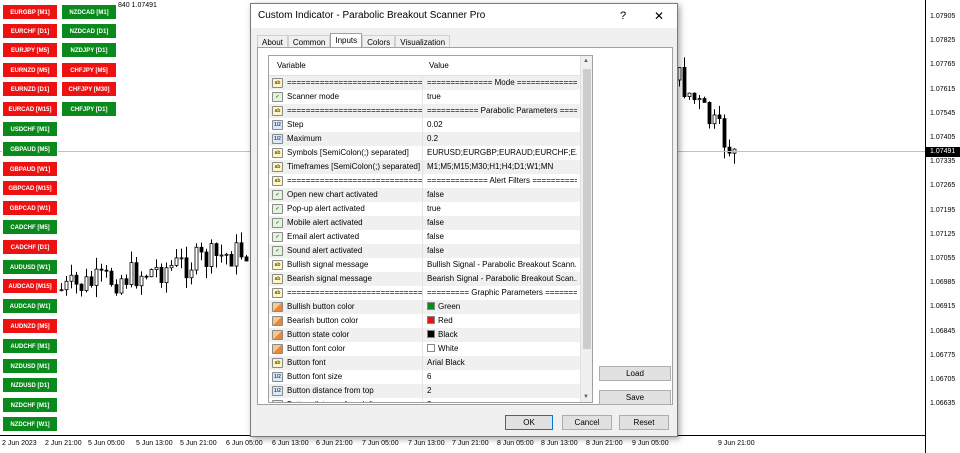 This screenshot has width=960, height=453. What do you see at coordinates (89, 89) in the screenshot?
I see `scanner-button: CHFJPY [M30]` at bounding box center [89, 89].